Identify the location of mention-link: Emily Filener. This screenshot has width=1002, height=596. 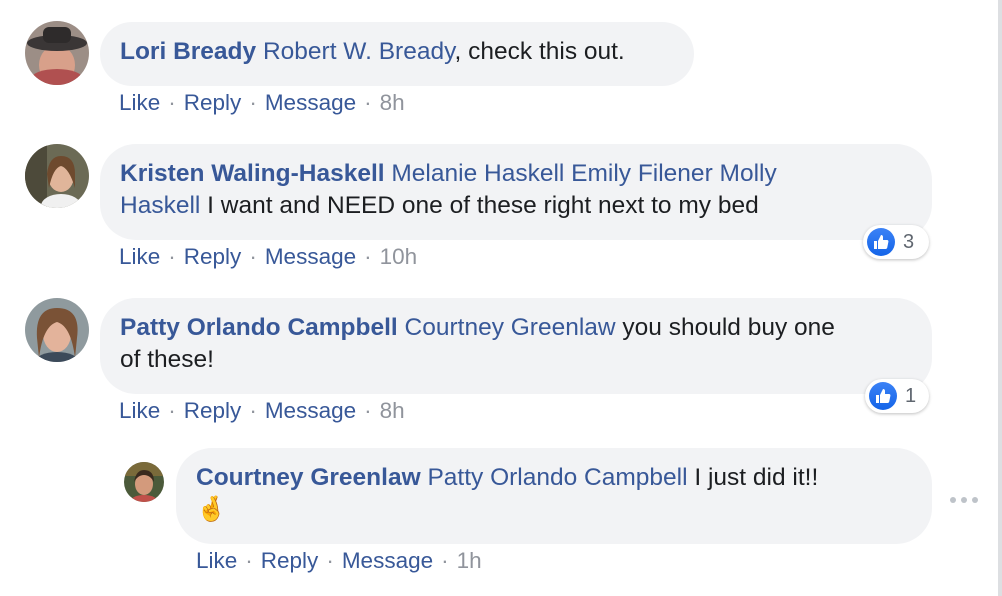
(642, 173).